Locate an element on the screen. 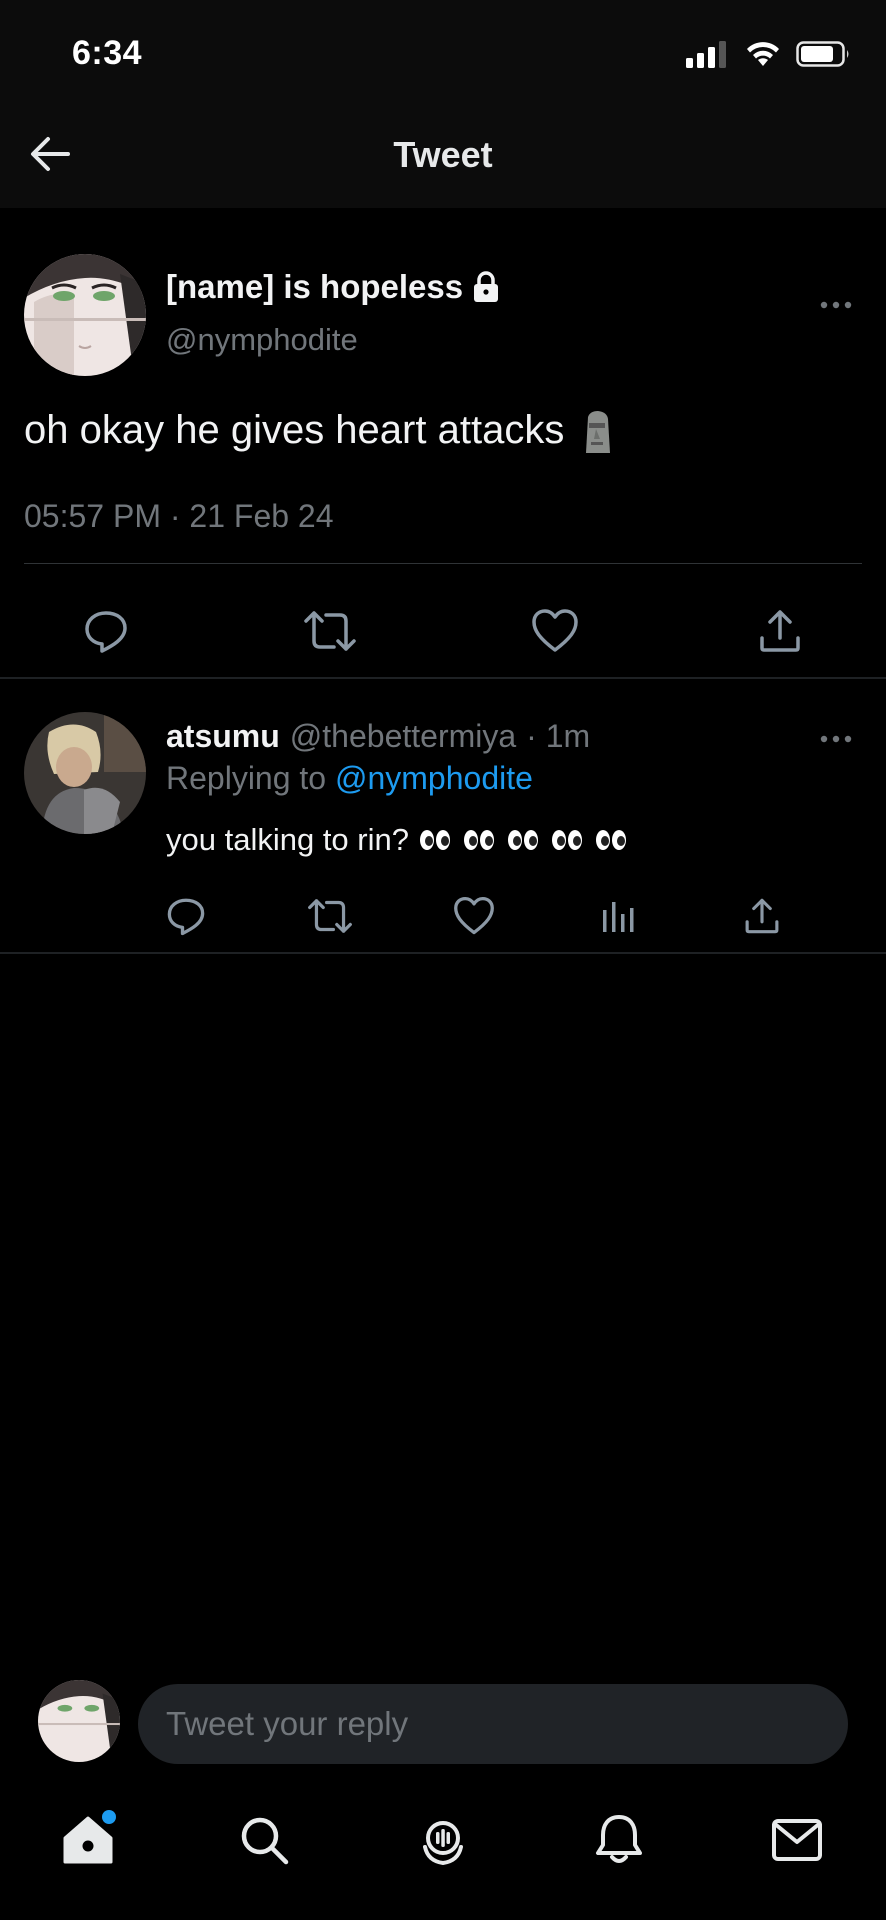 The width and height of the screenshot is (886, 1920). reply-like-button is located at coordinates (474, 916).